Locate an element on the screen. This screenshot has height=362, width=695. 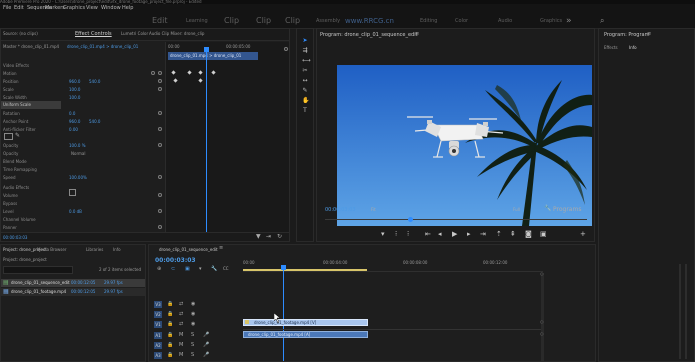
tab-effects: Effects is located at coordinates (611, 47).